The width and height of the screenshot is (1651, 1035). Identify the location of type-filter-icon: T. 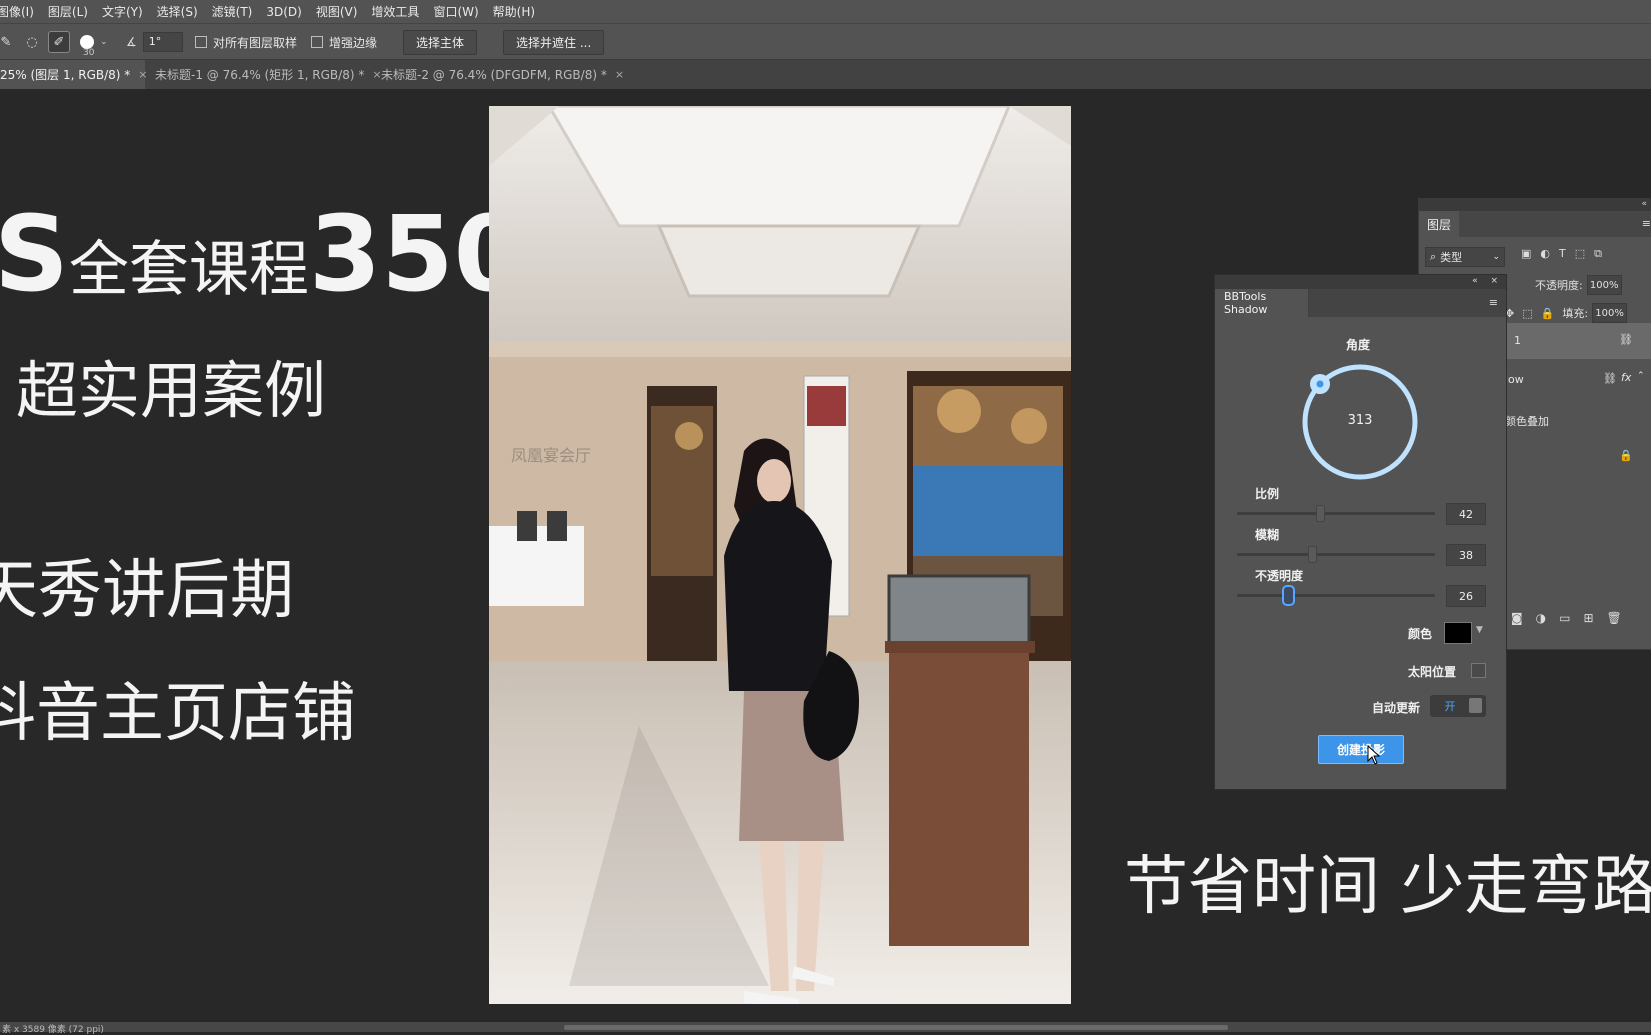
(1562, 254).